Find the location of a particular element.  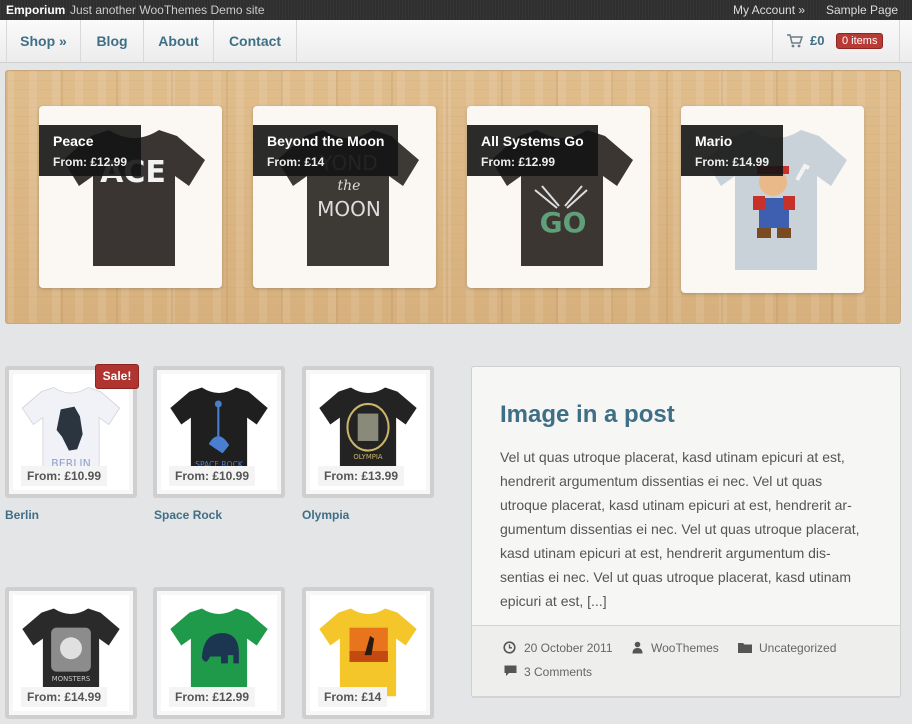

folder-icon is located at coordinates (745, 648).